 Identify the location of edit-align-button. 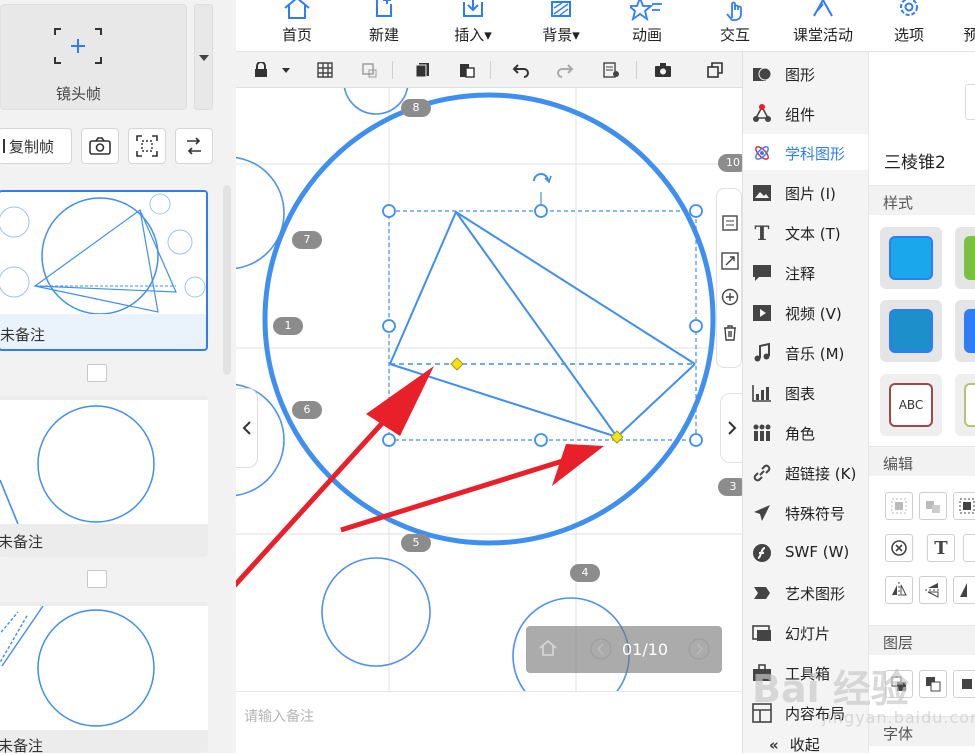
(899, 506).